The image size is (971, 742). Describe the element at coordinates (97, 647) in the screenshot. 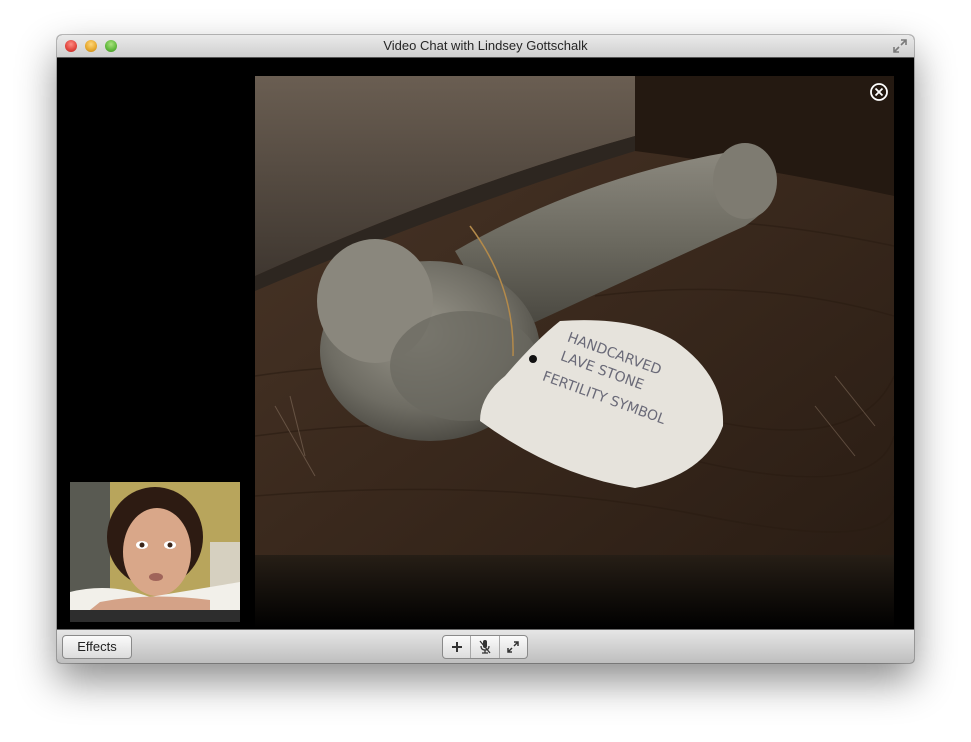

I see `effects-button: Effects` at that location.